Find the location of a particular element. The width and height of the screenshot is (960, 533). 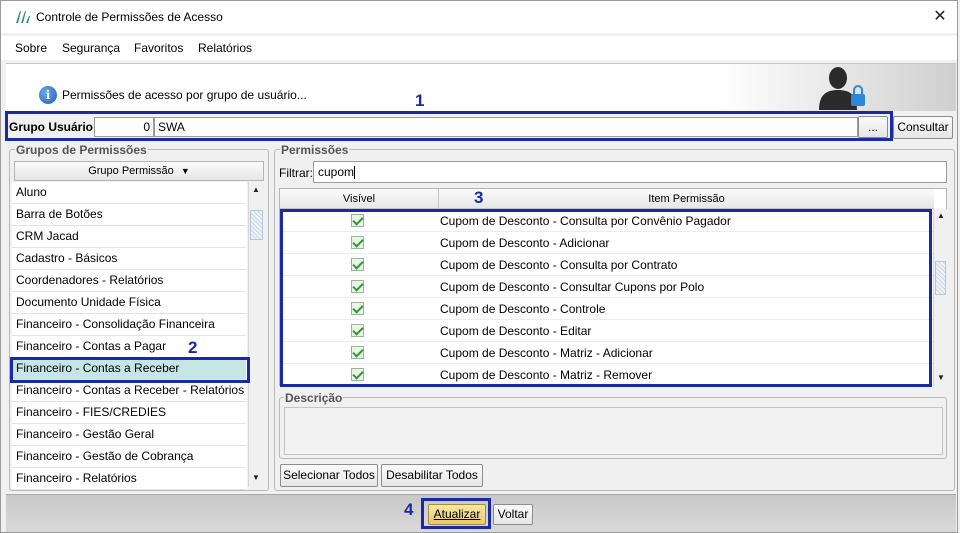

permissoes-scrollbar: ▲ ▼ is located at coordinates (940, 297).